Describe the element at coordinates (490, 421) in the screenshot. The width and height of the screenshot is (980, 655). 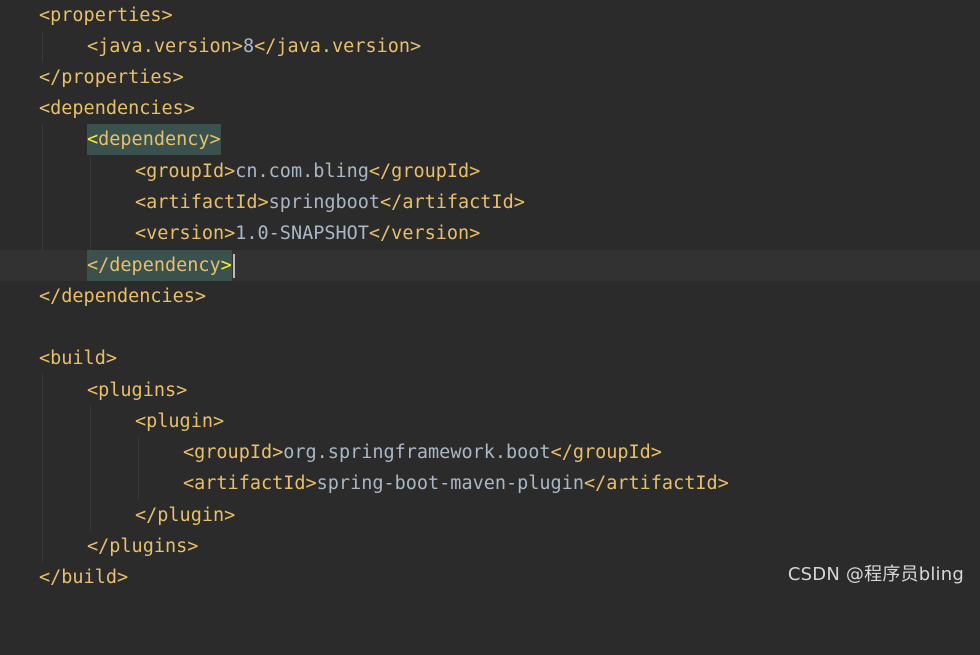
I see `code-line: <plugin>` at that location.